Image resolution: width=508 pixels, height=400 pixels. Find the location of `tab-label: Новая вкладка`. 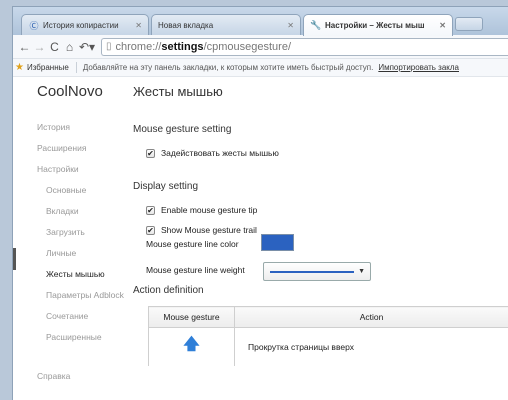

tab-label: Новая вкладка is located at coordinates (186, 25).